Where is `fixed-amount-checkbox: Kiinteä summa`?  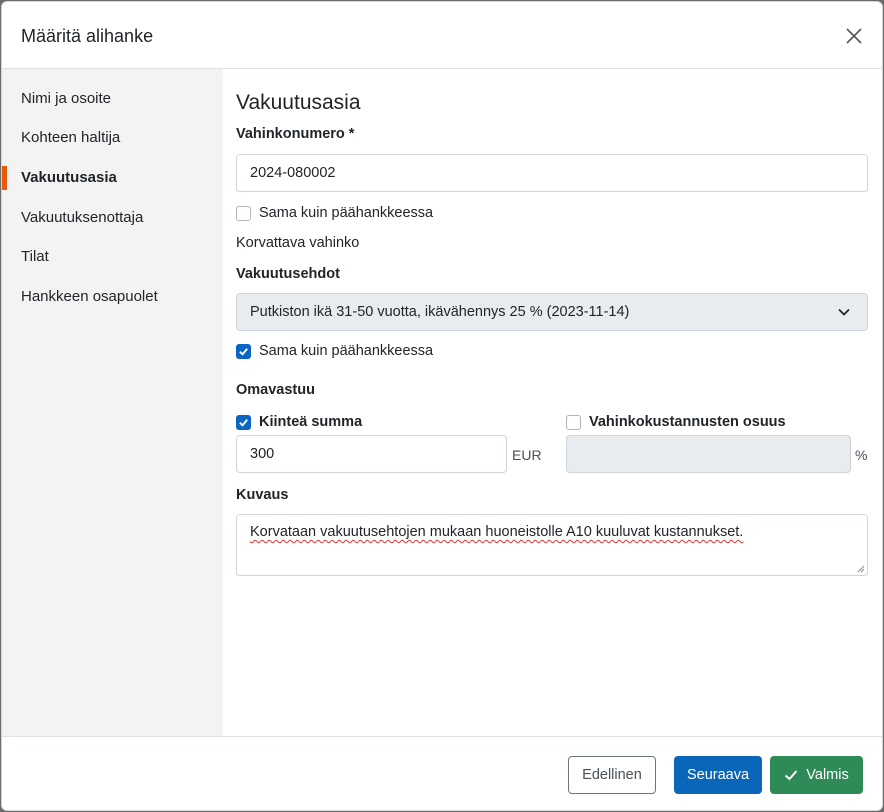 fixed-amount-checkbox: Kiinteä summa is located at coordinates (299, 422).